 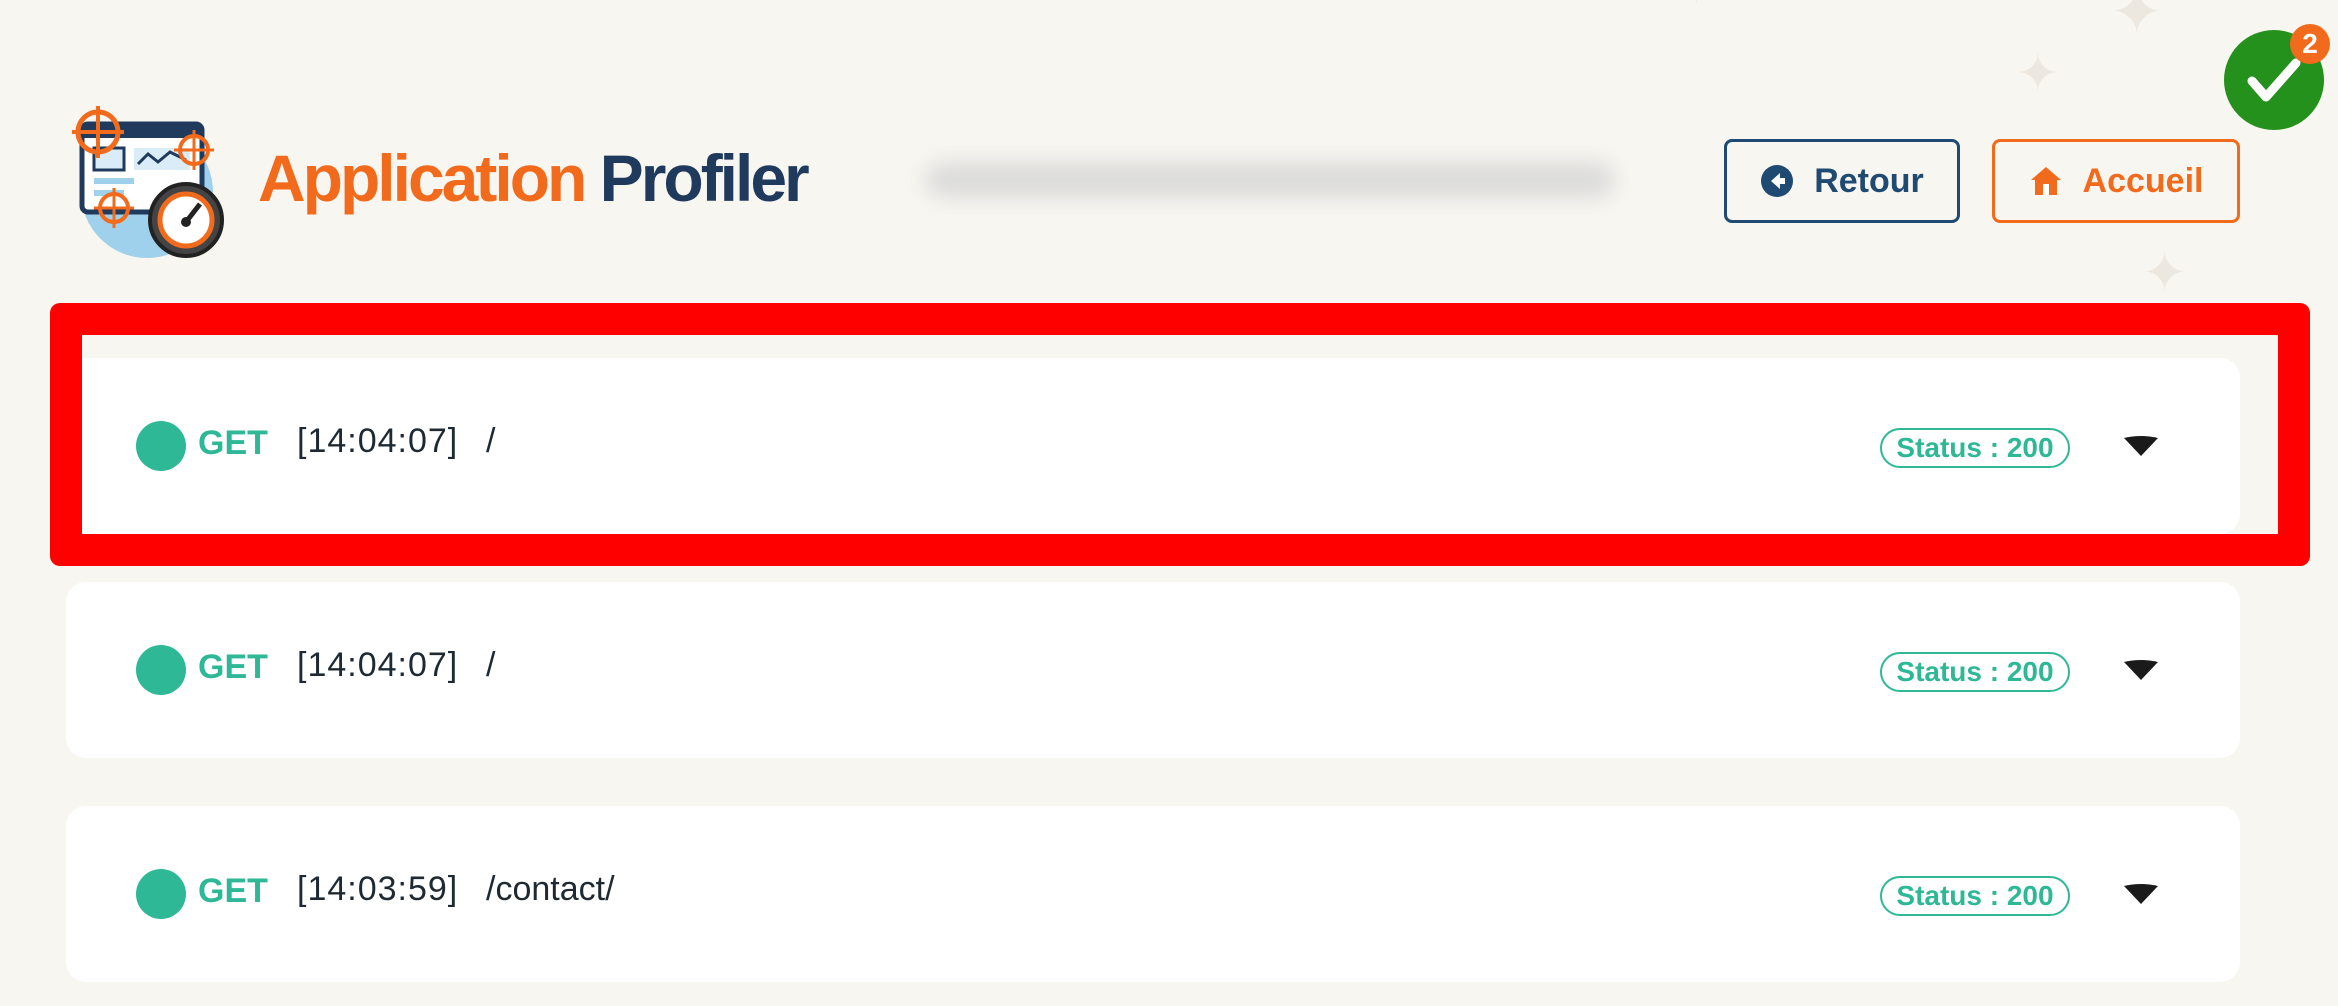 What do you see at coordinates (2274, 80) in the screenshot?
I see `checkmark-icon` at bounding box center [2274, 80].